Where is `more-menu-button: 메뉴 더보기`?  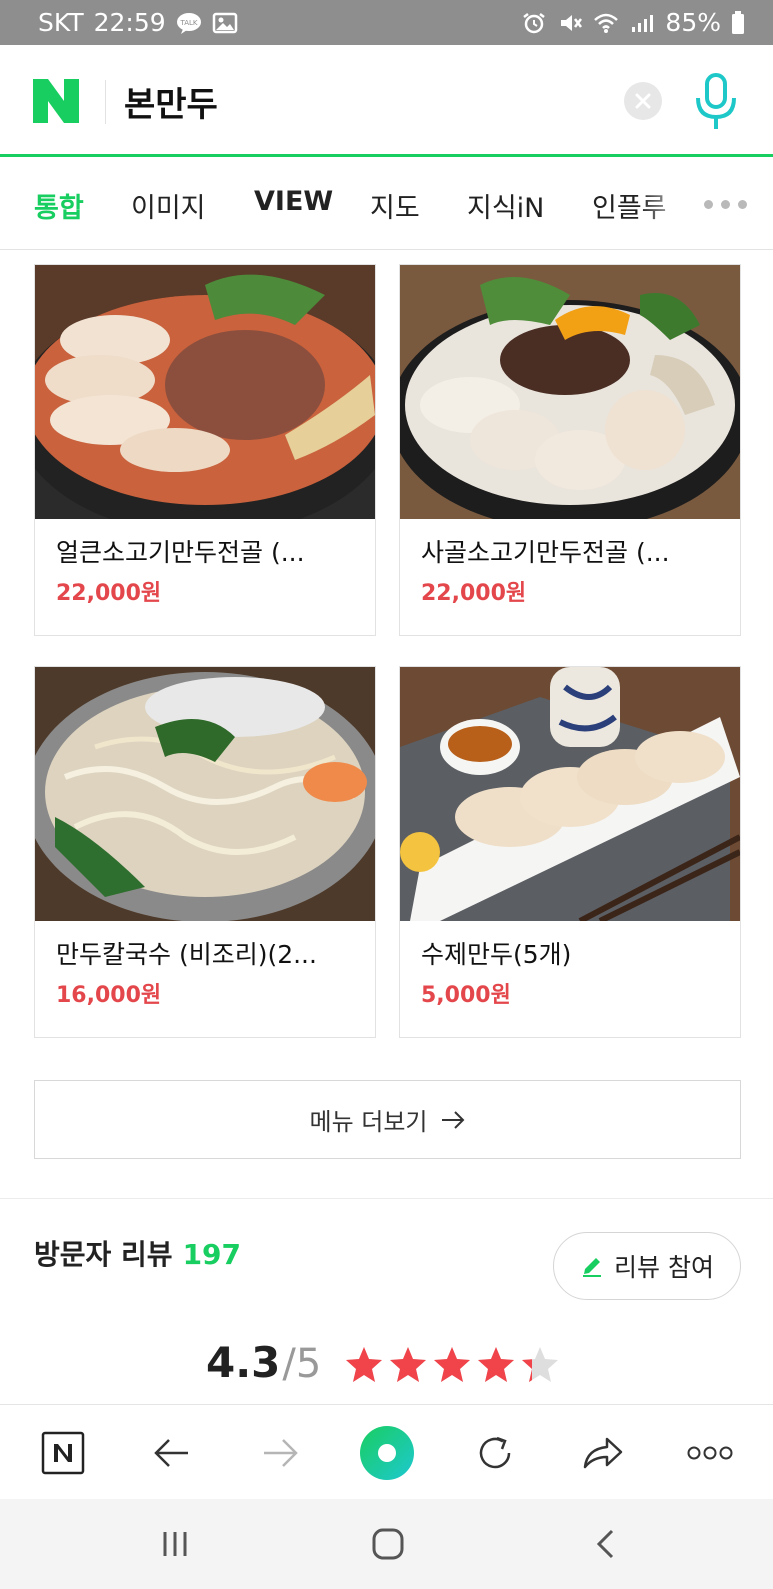 more-menu-button: 메뉴 더보기 is located at coordinates (387, 1119).